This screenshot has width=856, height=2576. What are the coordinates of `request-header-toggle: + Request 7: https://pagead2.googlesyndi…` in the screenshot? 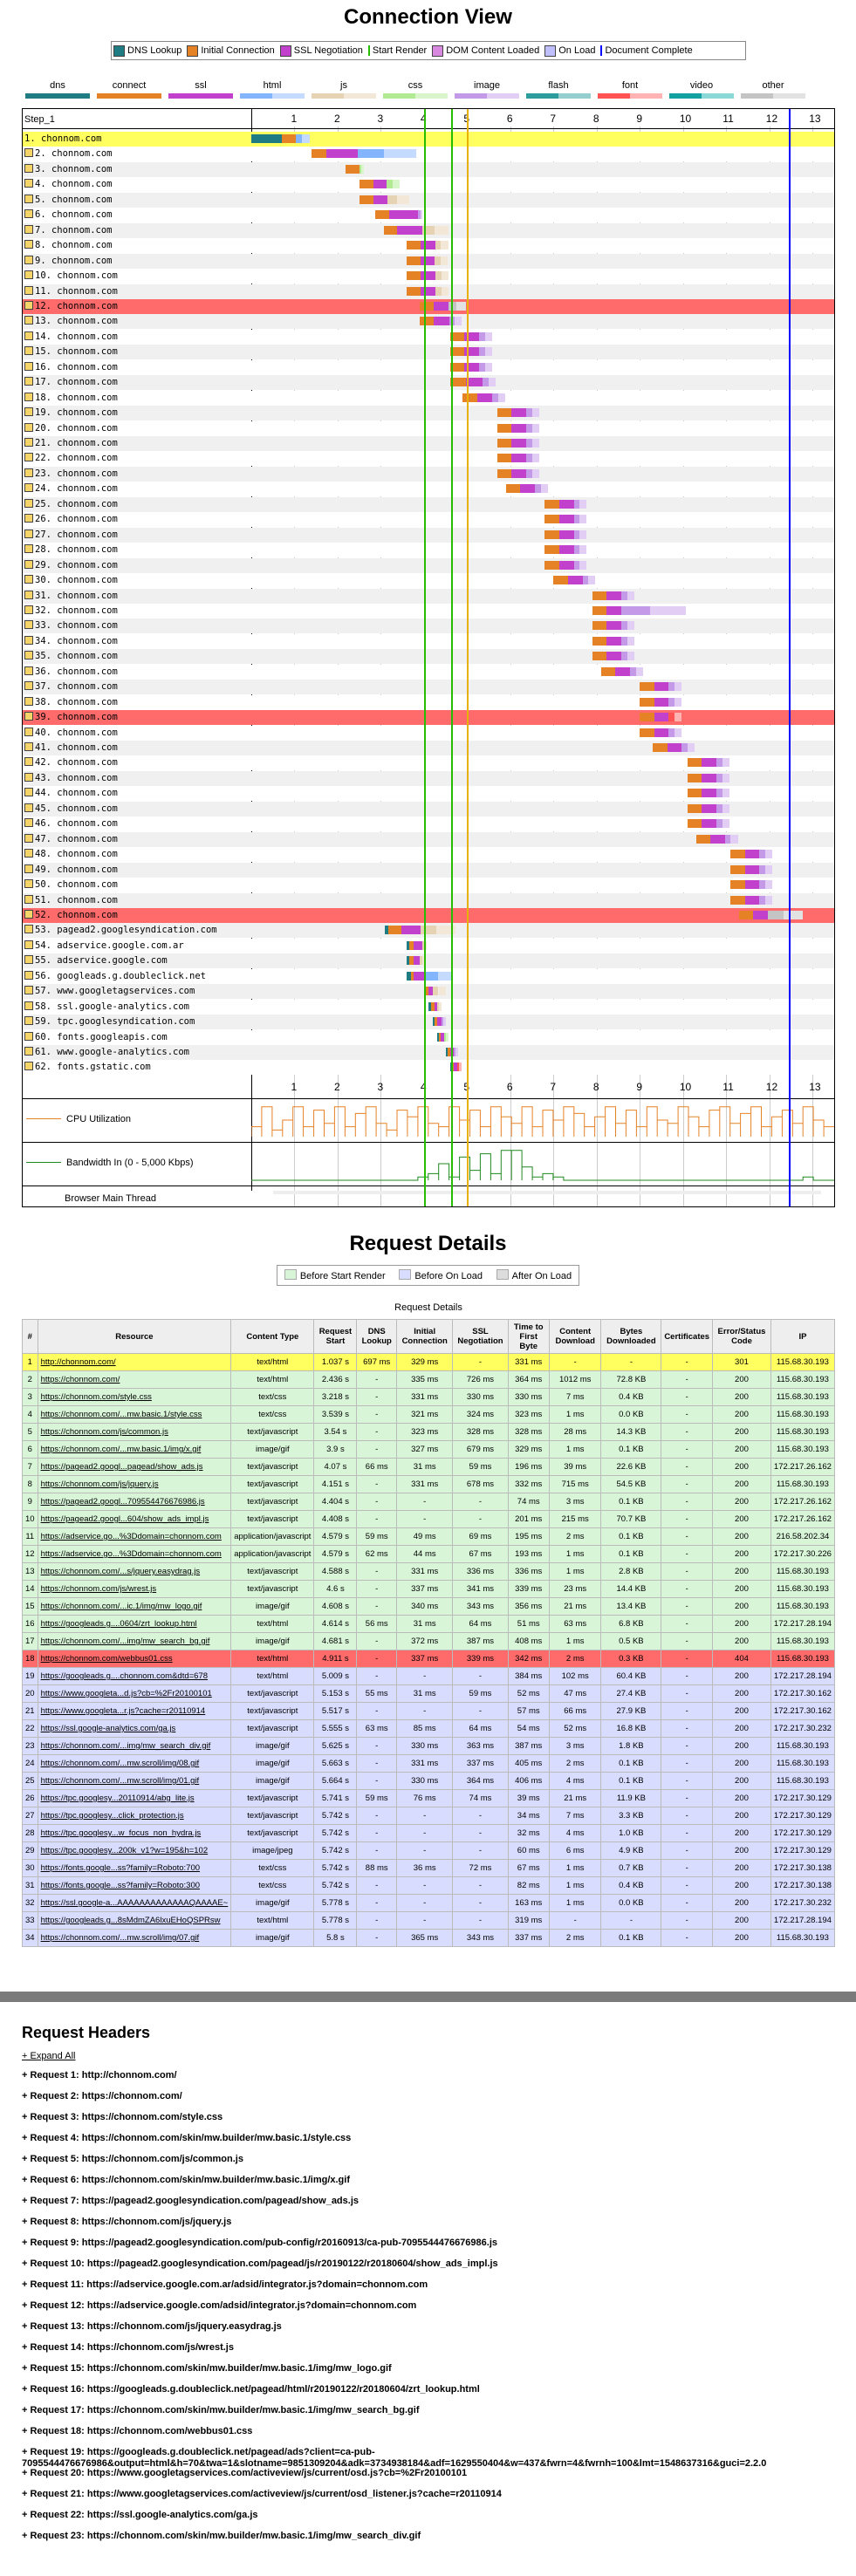 It's located at (432, 2206).